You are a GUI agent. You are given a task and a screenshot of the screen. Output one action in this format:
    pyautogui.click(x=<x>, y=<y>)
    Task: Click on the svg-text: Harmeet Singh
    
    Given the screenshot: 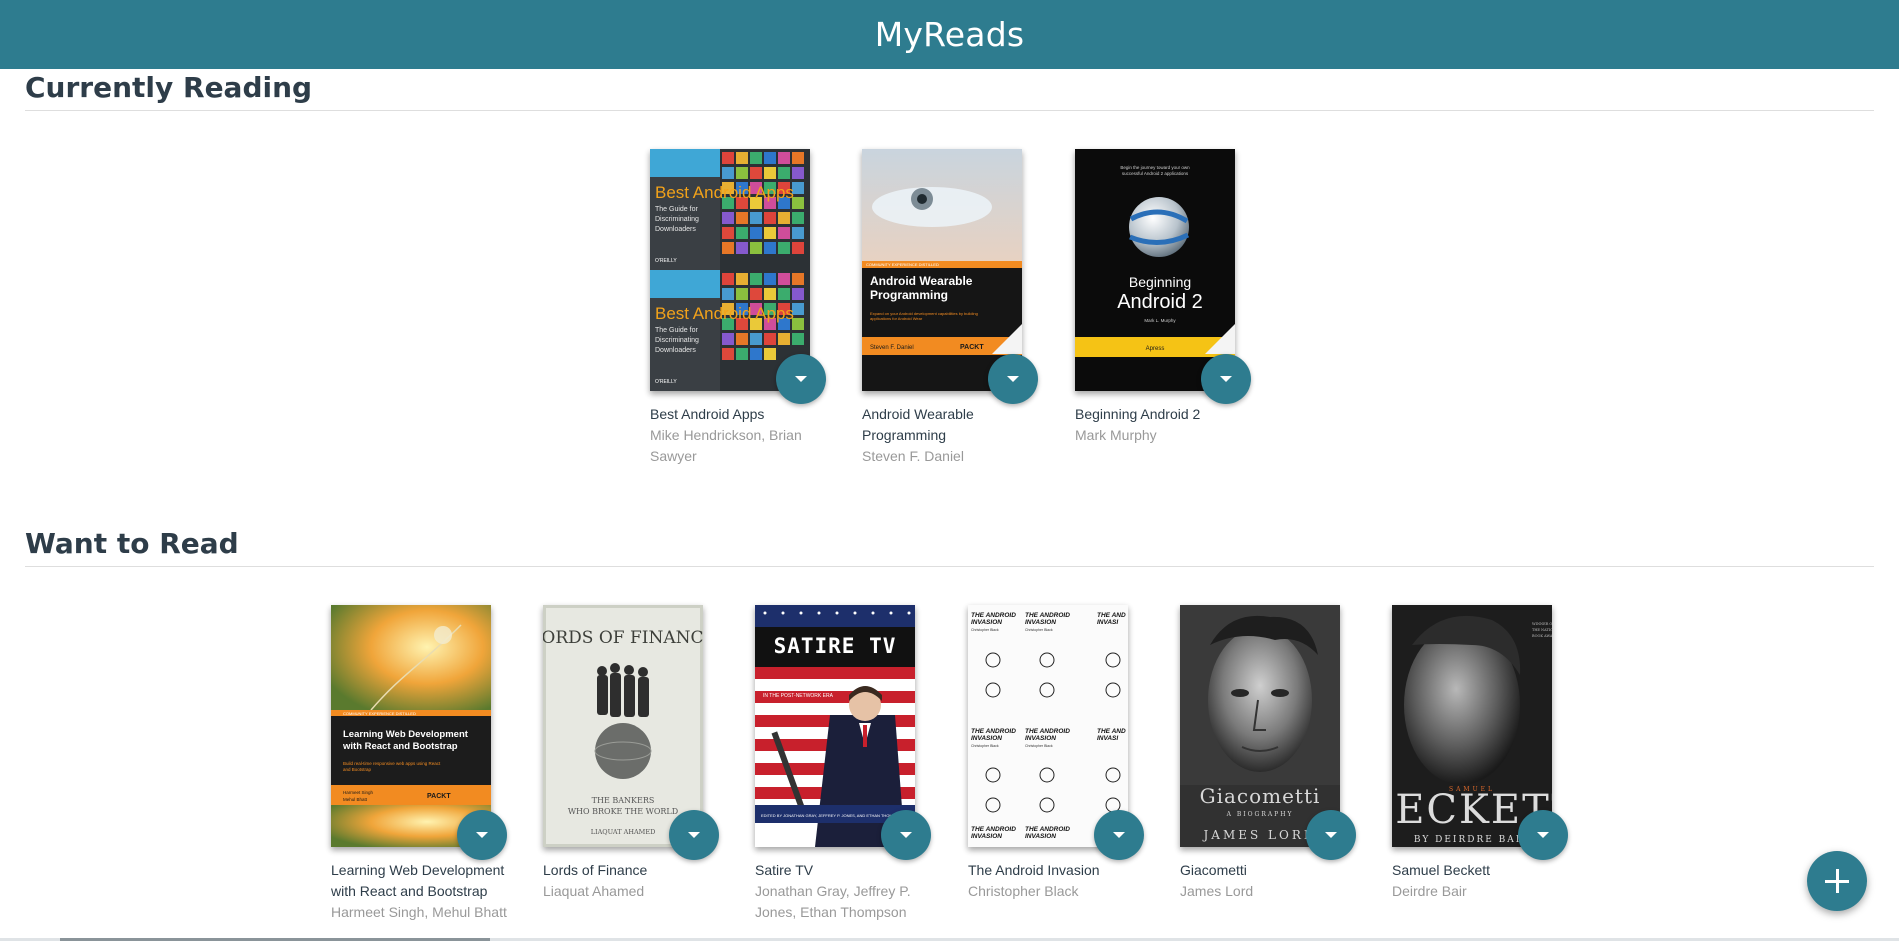 What is the action you would take?
    pyautogui.click(x=358, y=792)
    